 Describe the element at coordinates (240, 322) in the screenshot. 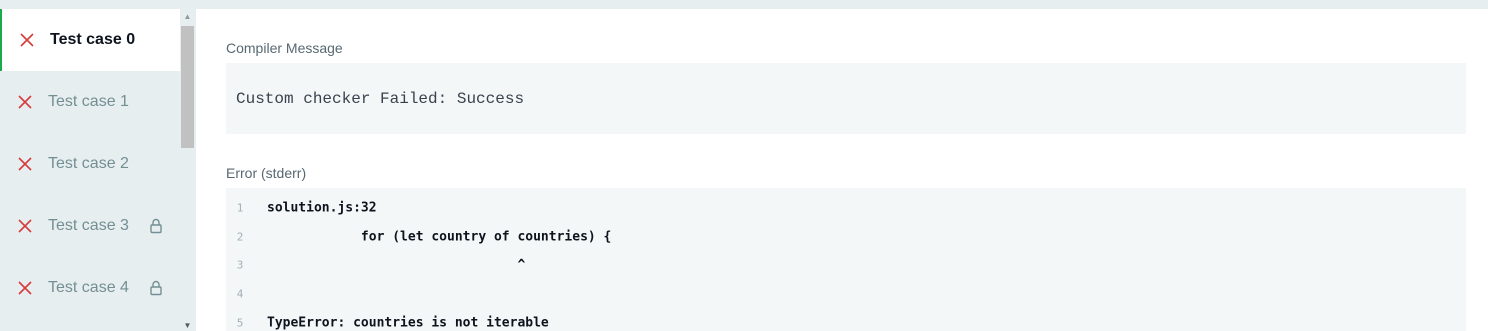

I see `line-number: 5` at that location.